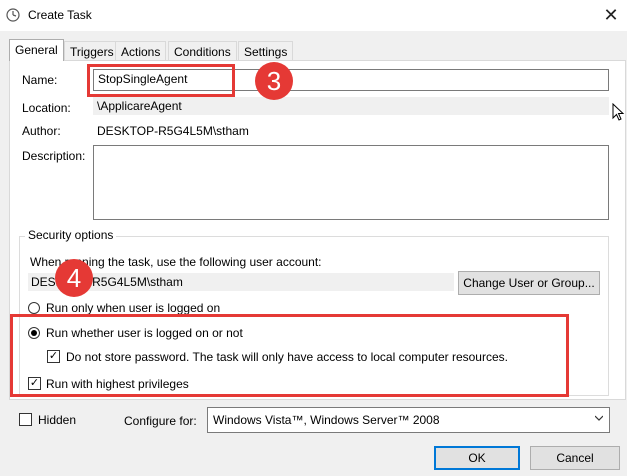  Describe the element at coordinates (161, 80) in the screenshot. I see `callout-box-name` at that location.